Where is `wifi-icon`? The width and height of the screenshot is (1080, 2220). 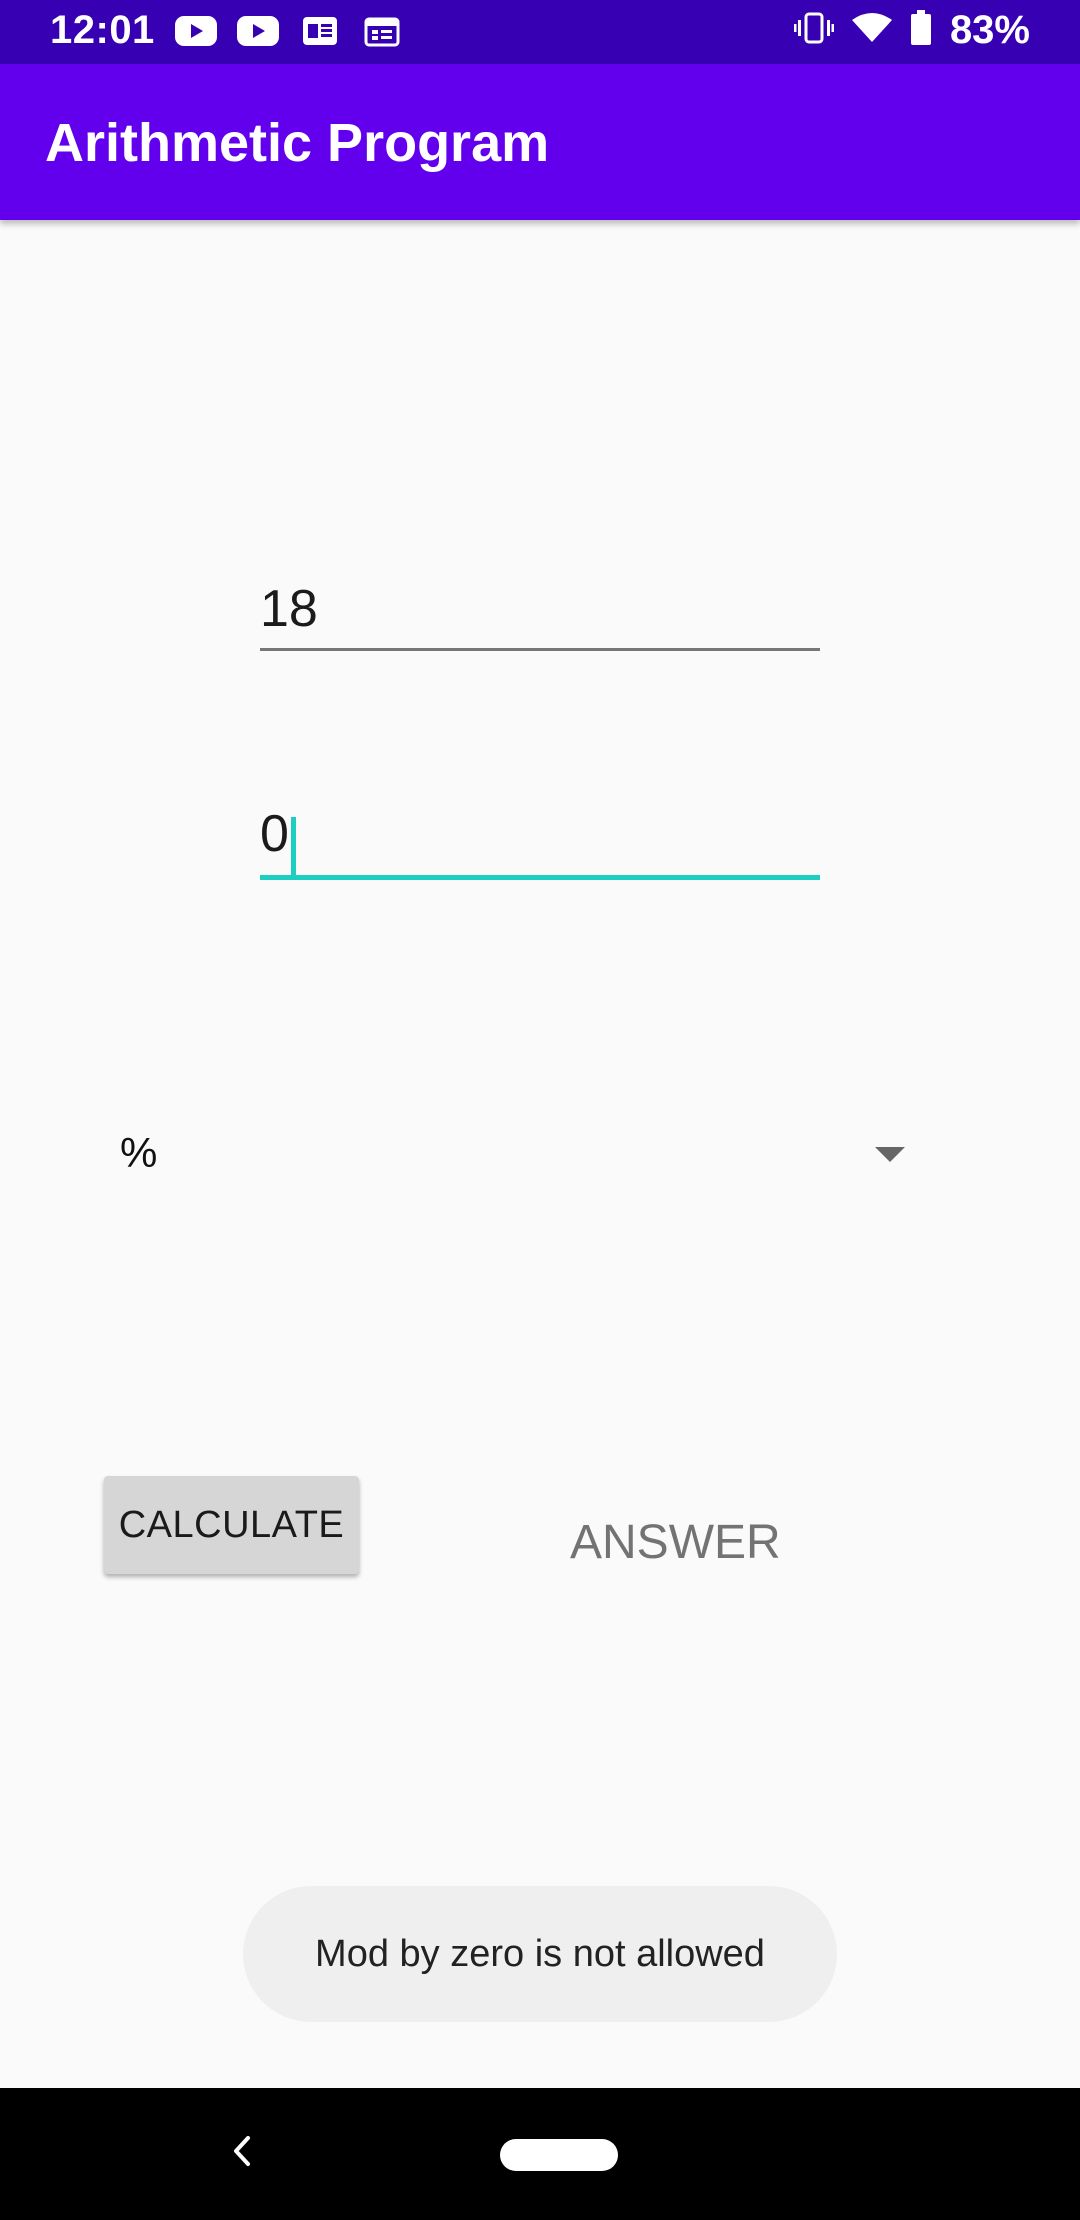 wifi-icon is located at coordinates (871, 30).